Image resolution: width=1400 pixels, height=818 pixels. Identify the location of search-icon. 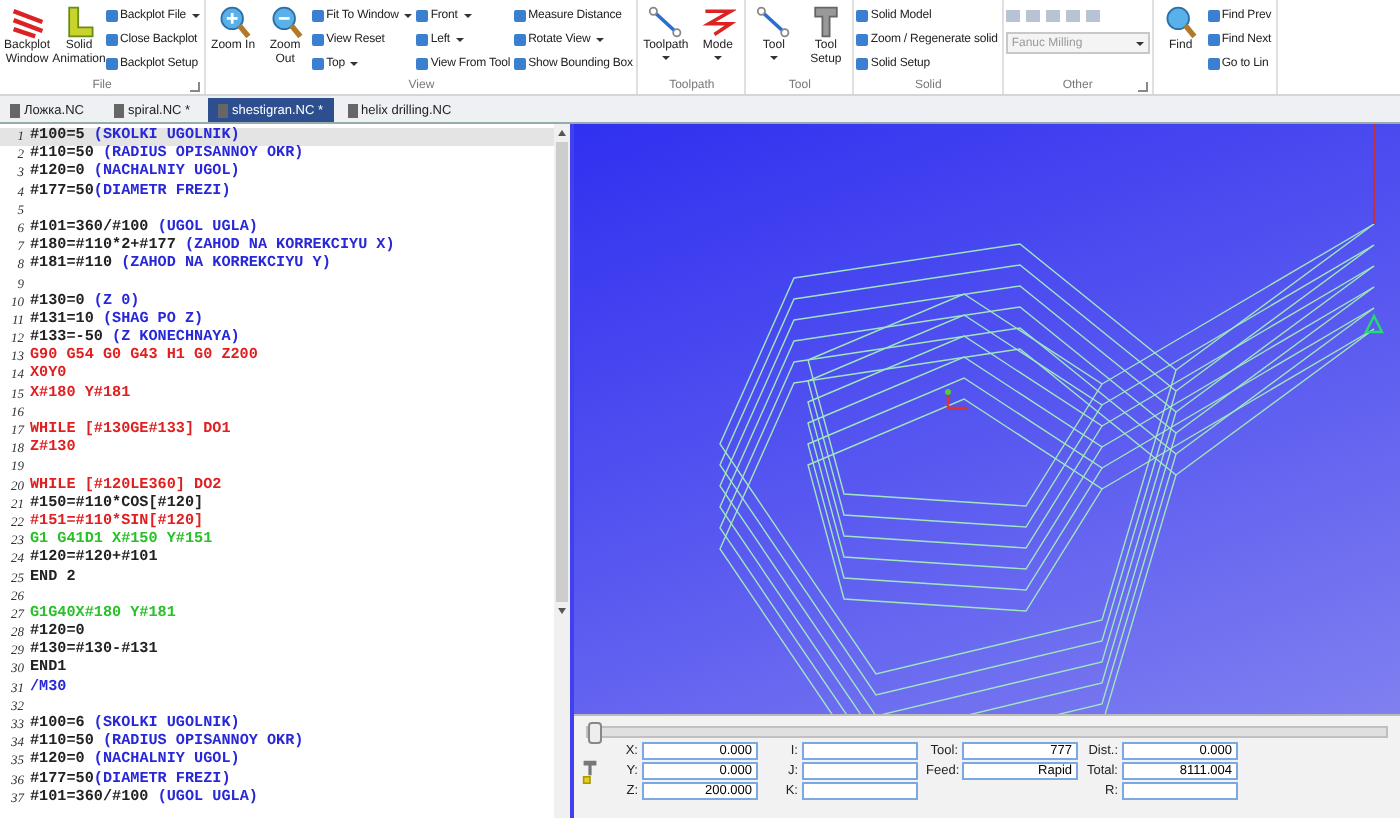
(1180, 22).